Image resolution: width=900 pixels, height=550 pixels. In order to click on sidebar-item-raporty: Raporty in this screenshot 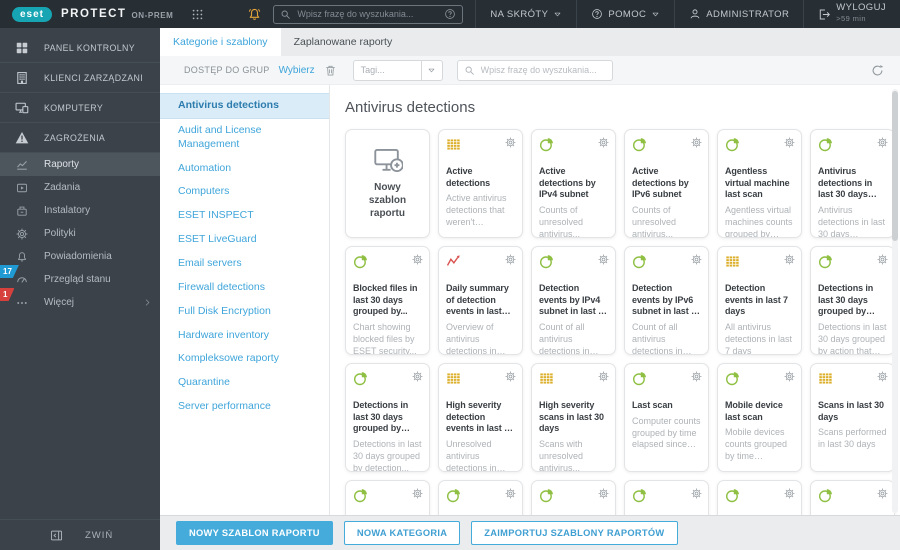, I will do `click(80, 164)`.